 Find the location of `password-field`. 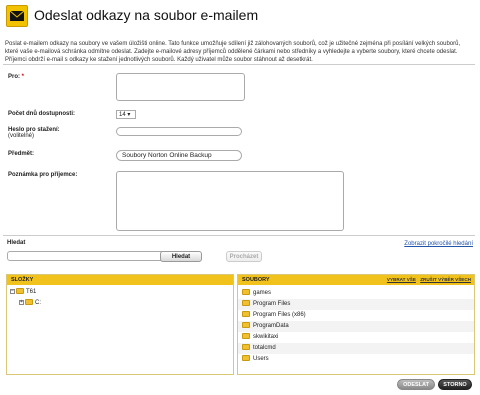

password-field is located at coordinates (179, 131).